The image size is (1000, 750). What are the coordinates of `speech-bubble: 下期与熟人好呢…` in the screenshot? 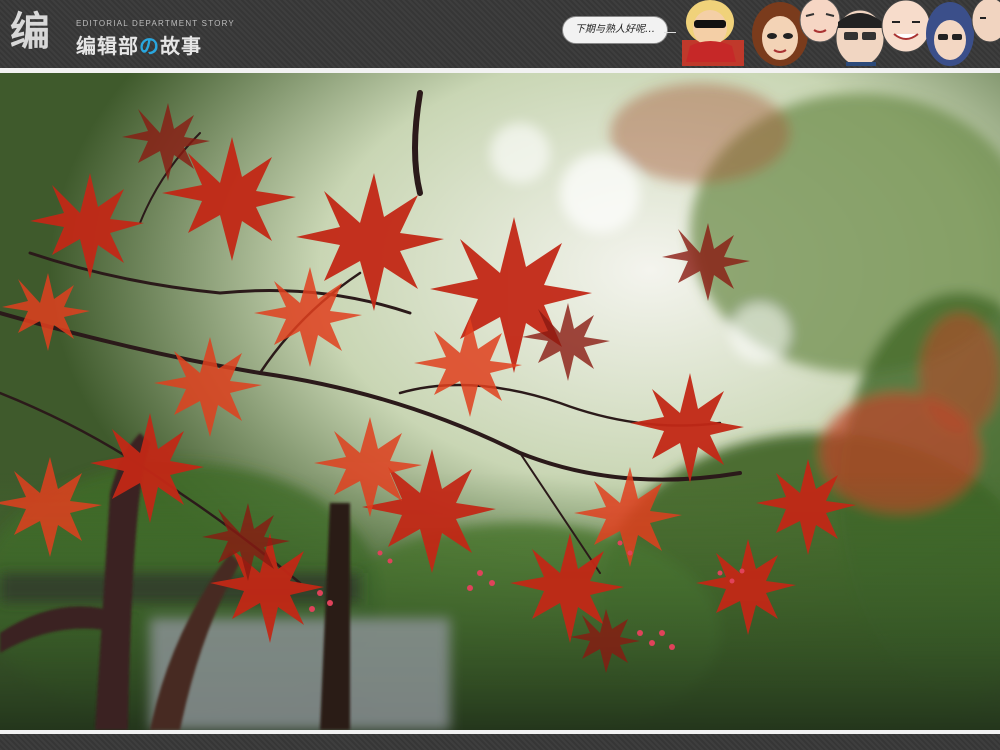 It's located at (615, 30).